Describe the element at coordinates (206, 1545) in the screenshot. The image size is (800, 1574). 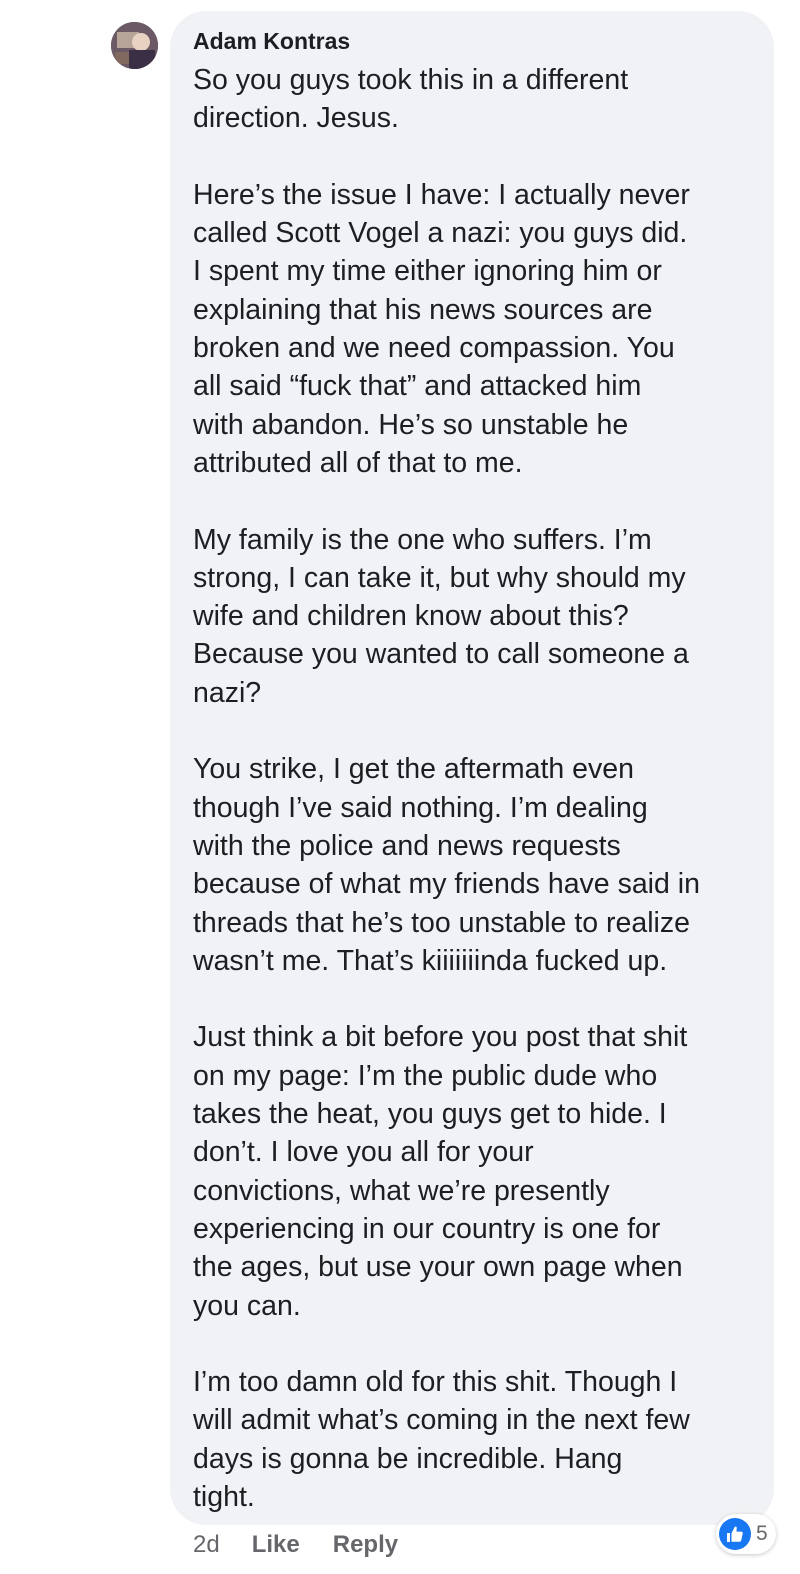
I see `comment-timestamp: 2d` at that location.